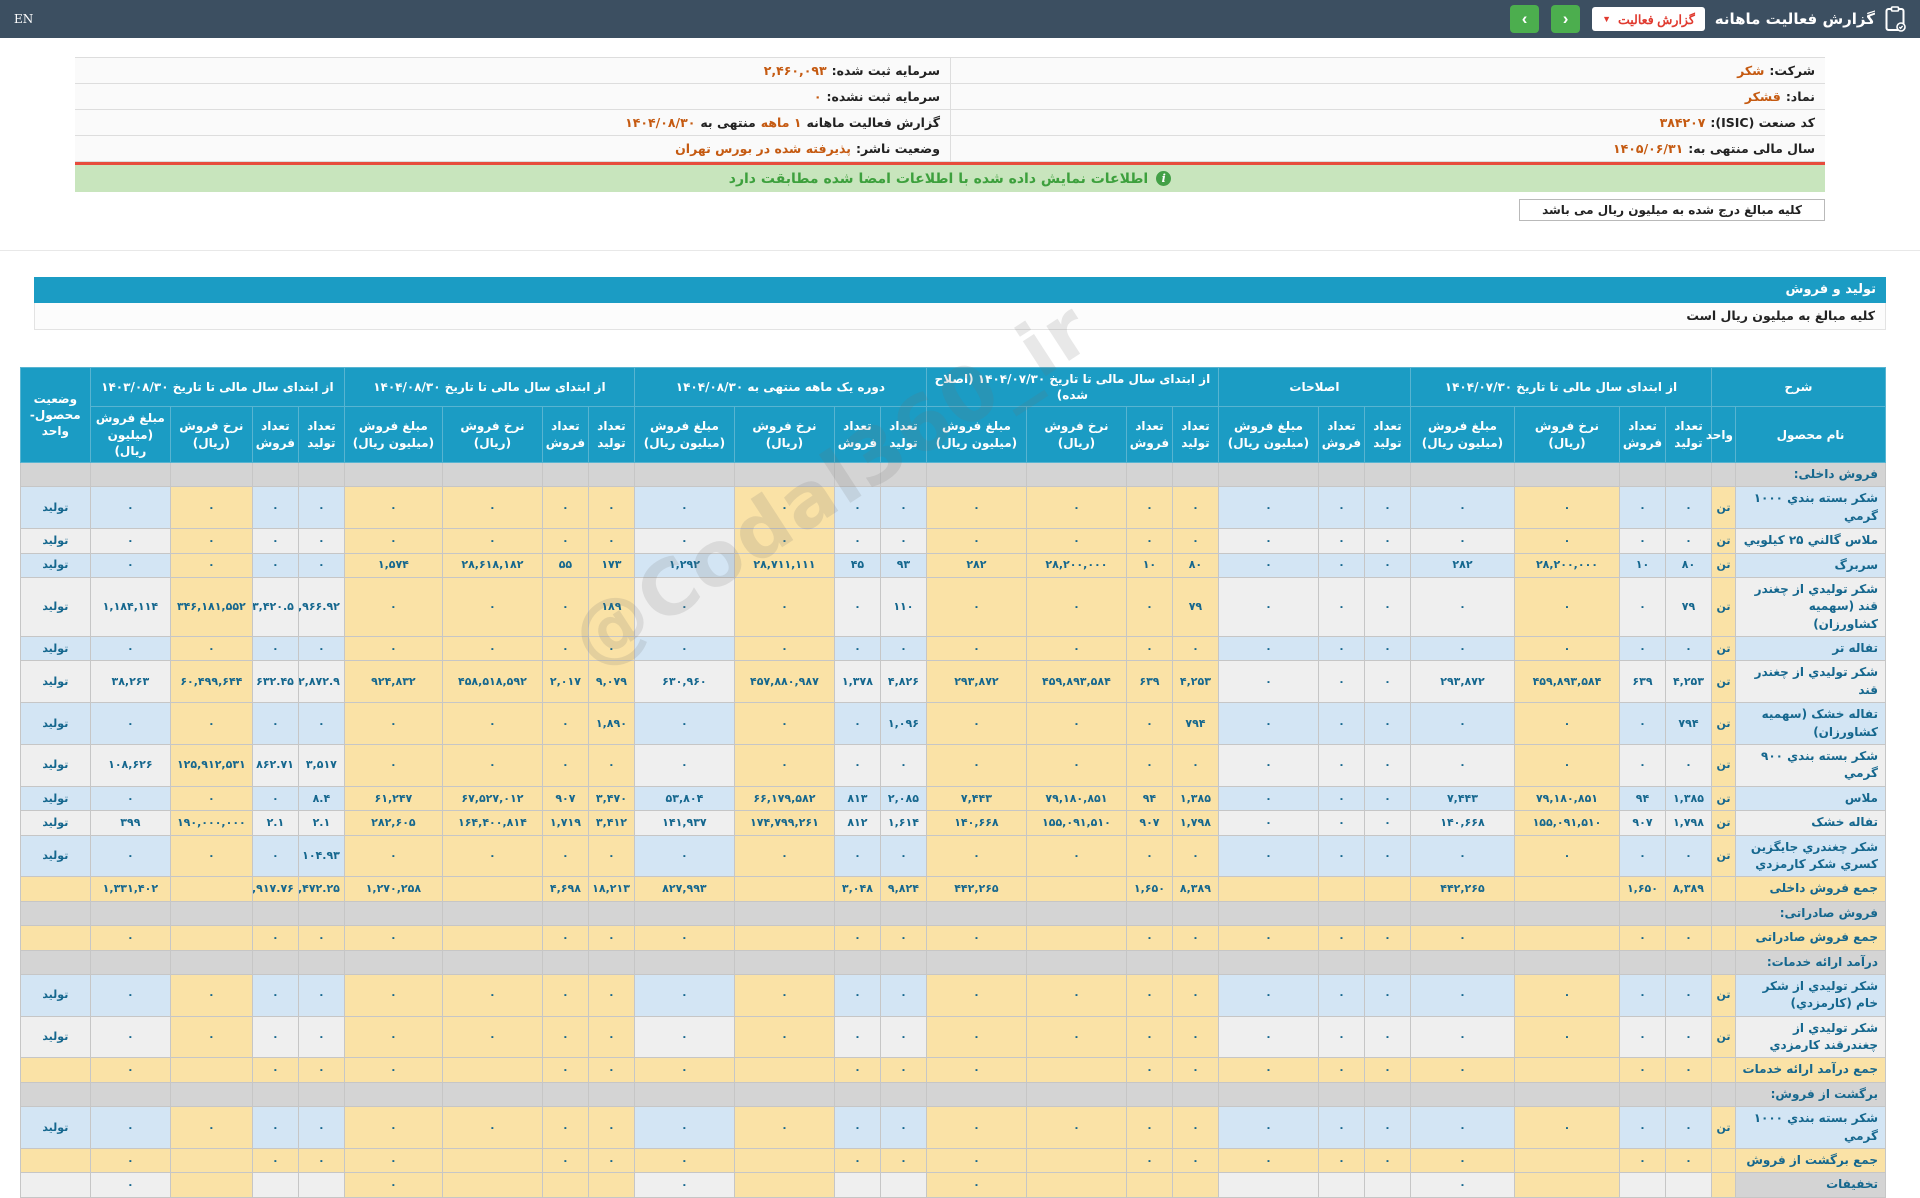 The width and height of the screenshot is (1920, 1198). I want to click on value-cell: ۷۹, so click(1688, 607).